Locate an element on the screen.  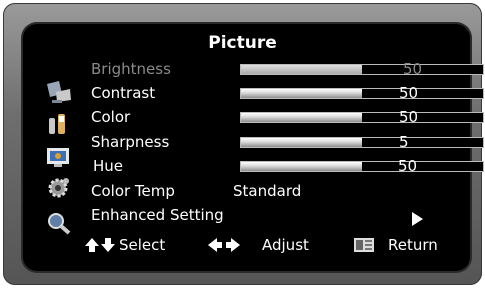
enhanced-setting-label: Enhanced Setting is located at coordinates (157, 215).